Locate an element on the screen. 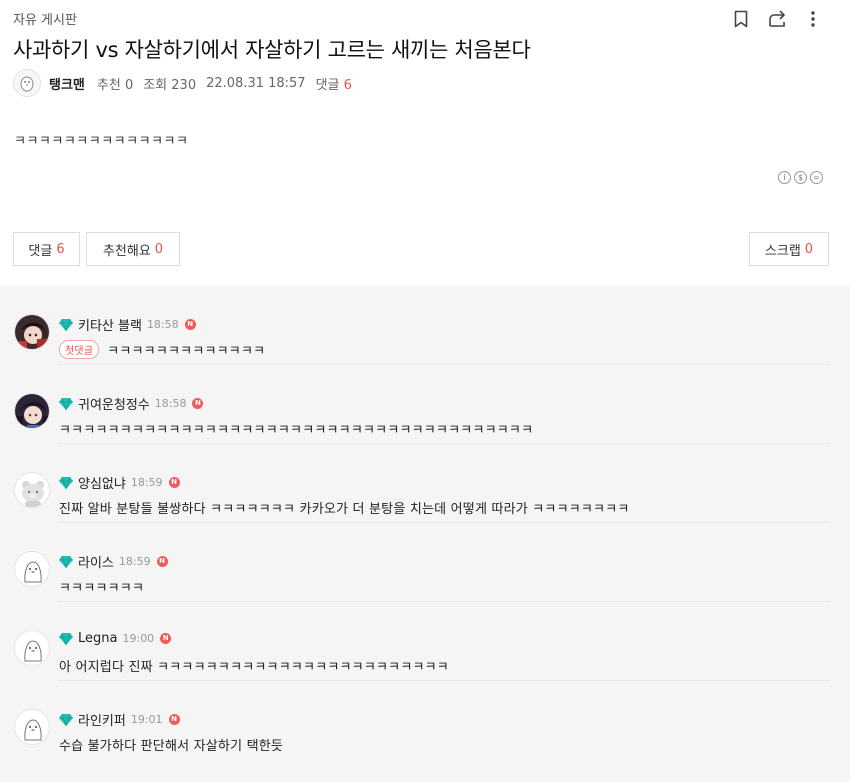 This screenshot has height=782, width=850. cc-nc-icon: $ is located at coordinates (800, 177).